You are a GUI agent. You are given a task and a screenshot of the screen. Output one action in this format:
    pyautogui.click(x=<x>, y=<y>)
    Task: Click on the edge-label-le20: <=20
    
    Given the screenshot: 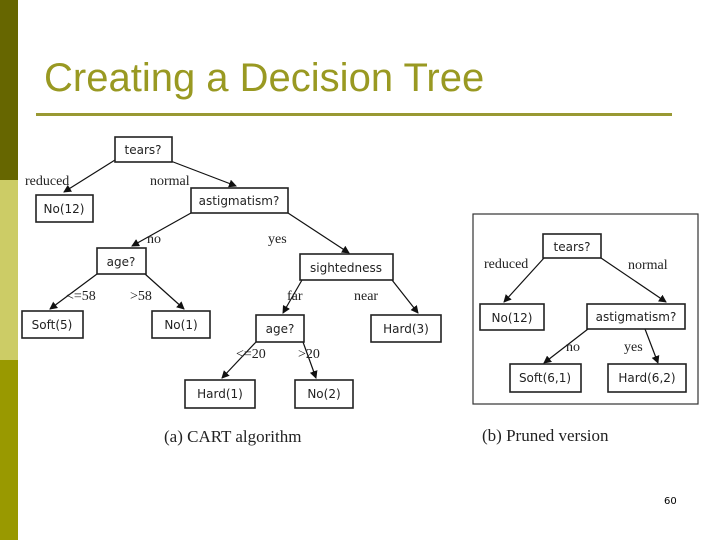 What is the action you would take?
    pyautogui.click(x=251, y=354)
    